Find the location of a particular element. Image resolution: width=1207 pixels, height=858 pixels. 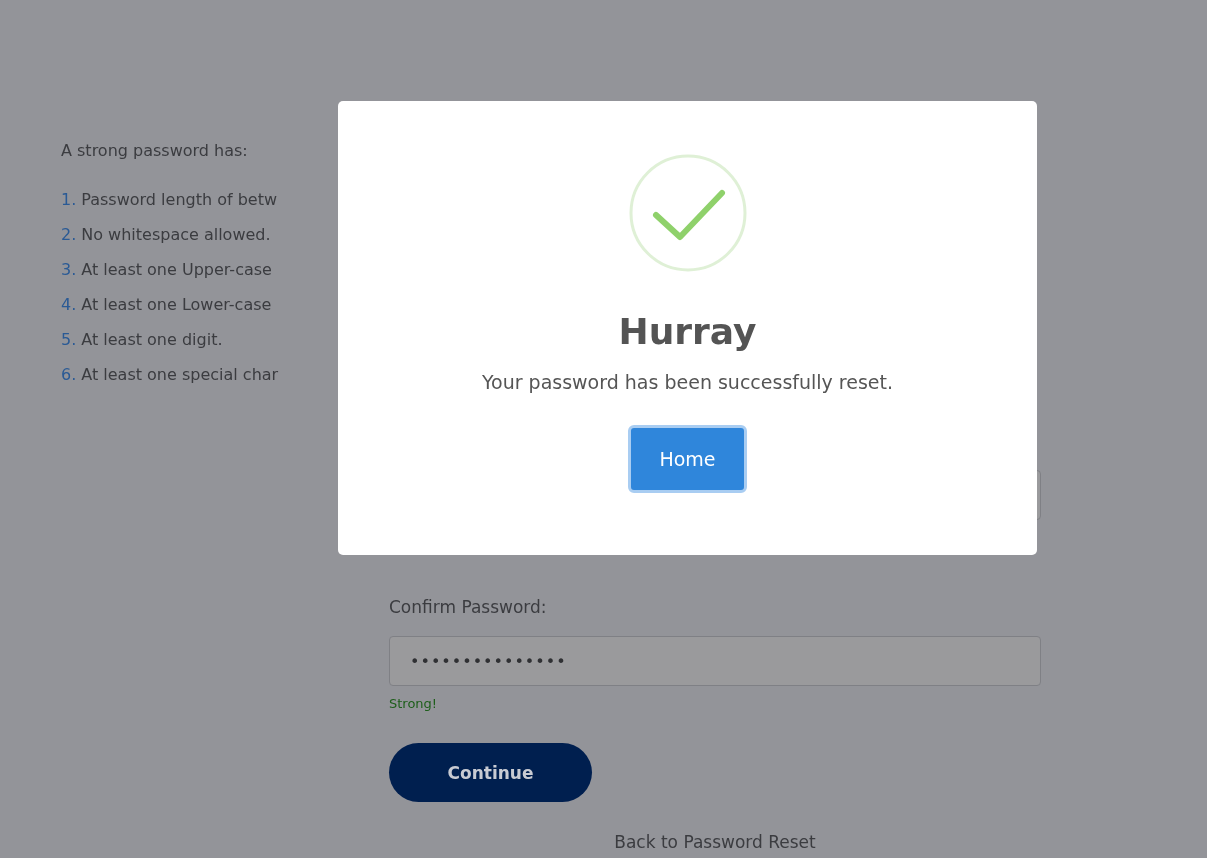

requirement-text: At least one Upper-case is located at coordinates (176, 270).